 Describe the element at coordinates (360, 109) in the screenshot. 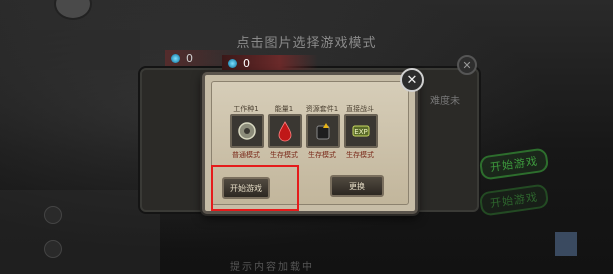

I see `item-label-4: 直接战斗` at that location.